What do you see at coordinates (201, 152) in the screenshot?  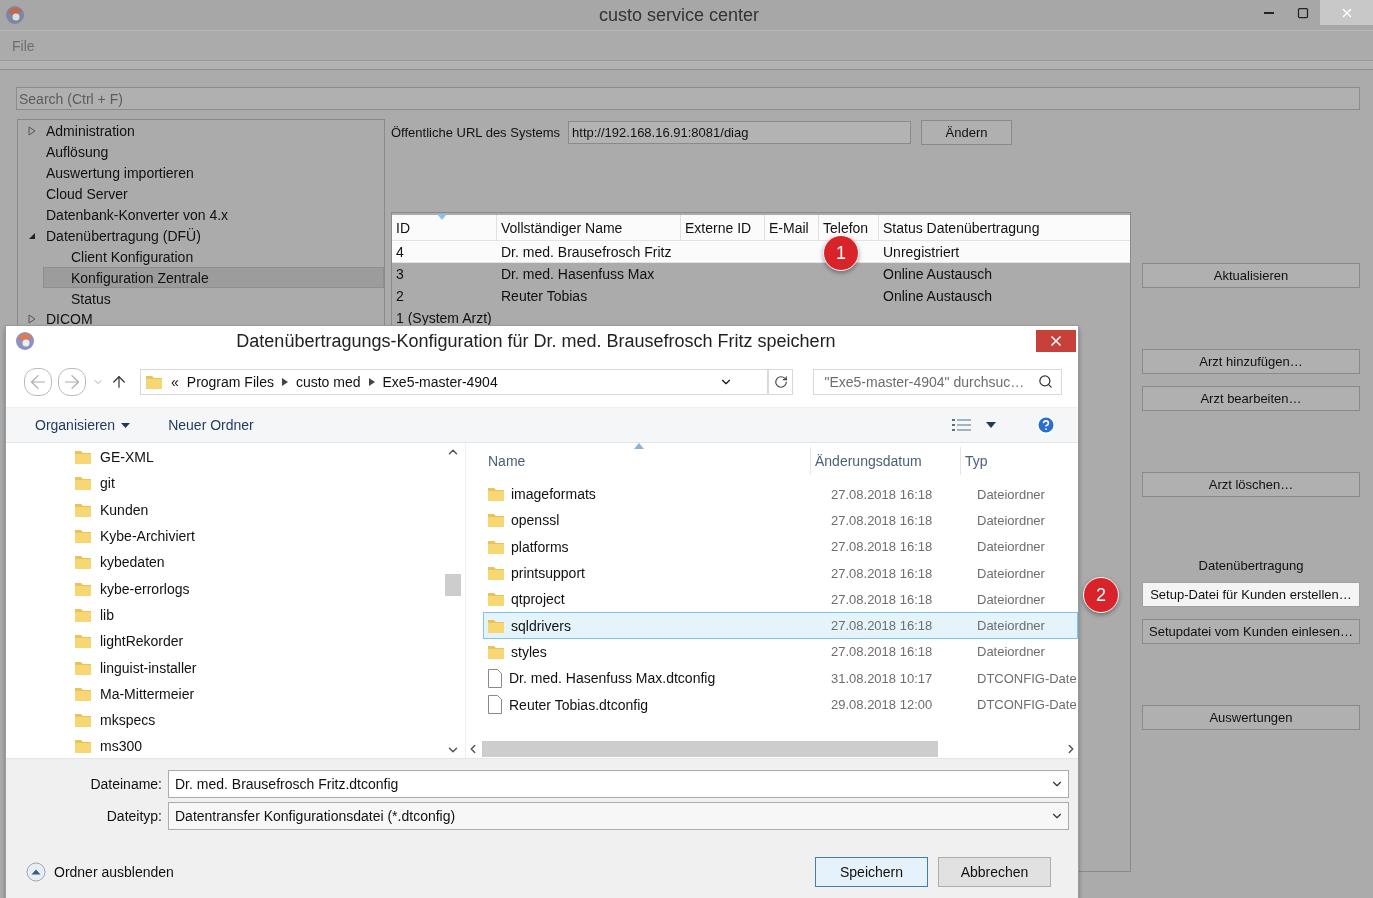 I see `tree-item: Auflösung` at bounding box center [201, 152].